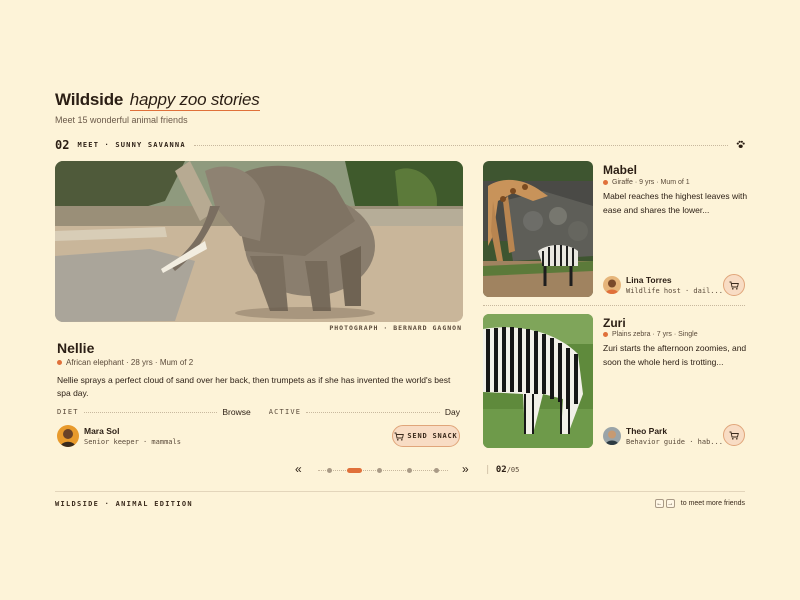 This screenshot has height=600, width=800. Describe the element at coordinates (68, 412) in the screenshot. I see `stat-label-diet: DIET` at that location.